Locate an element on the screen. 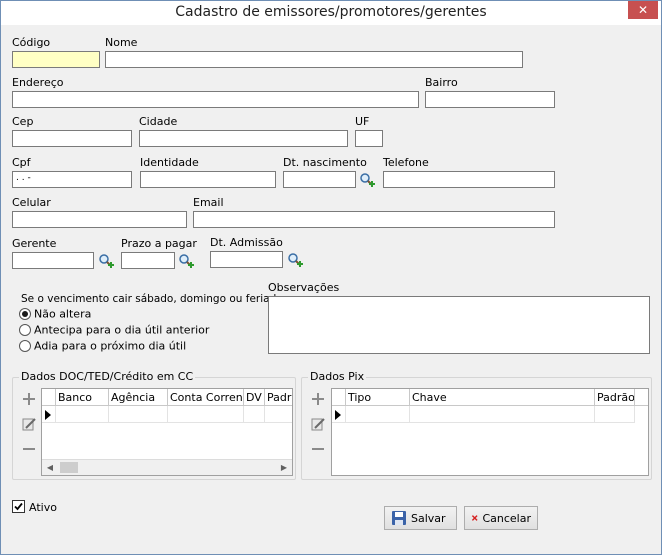  cep-field is located at coordinates (72, 138).